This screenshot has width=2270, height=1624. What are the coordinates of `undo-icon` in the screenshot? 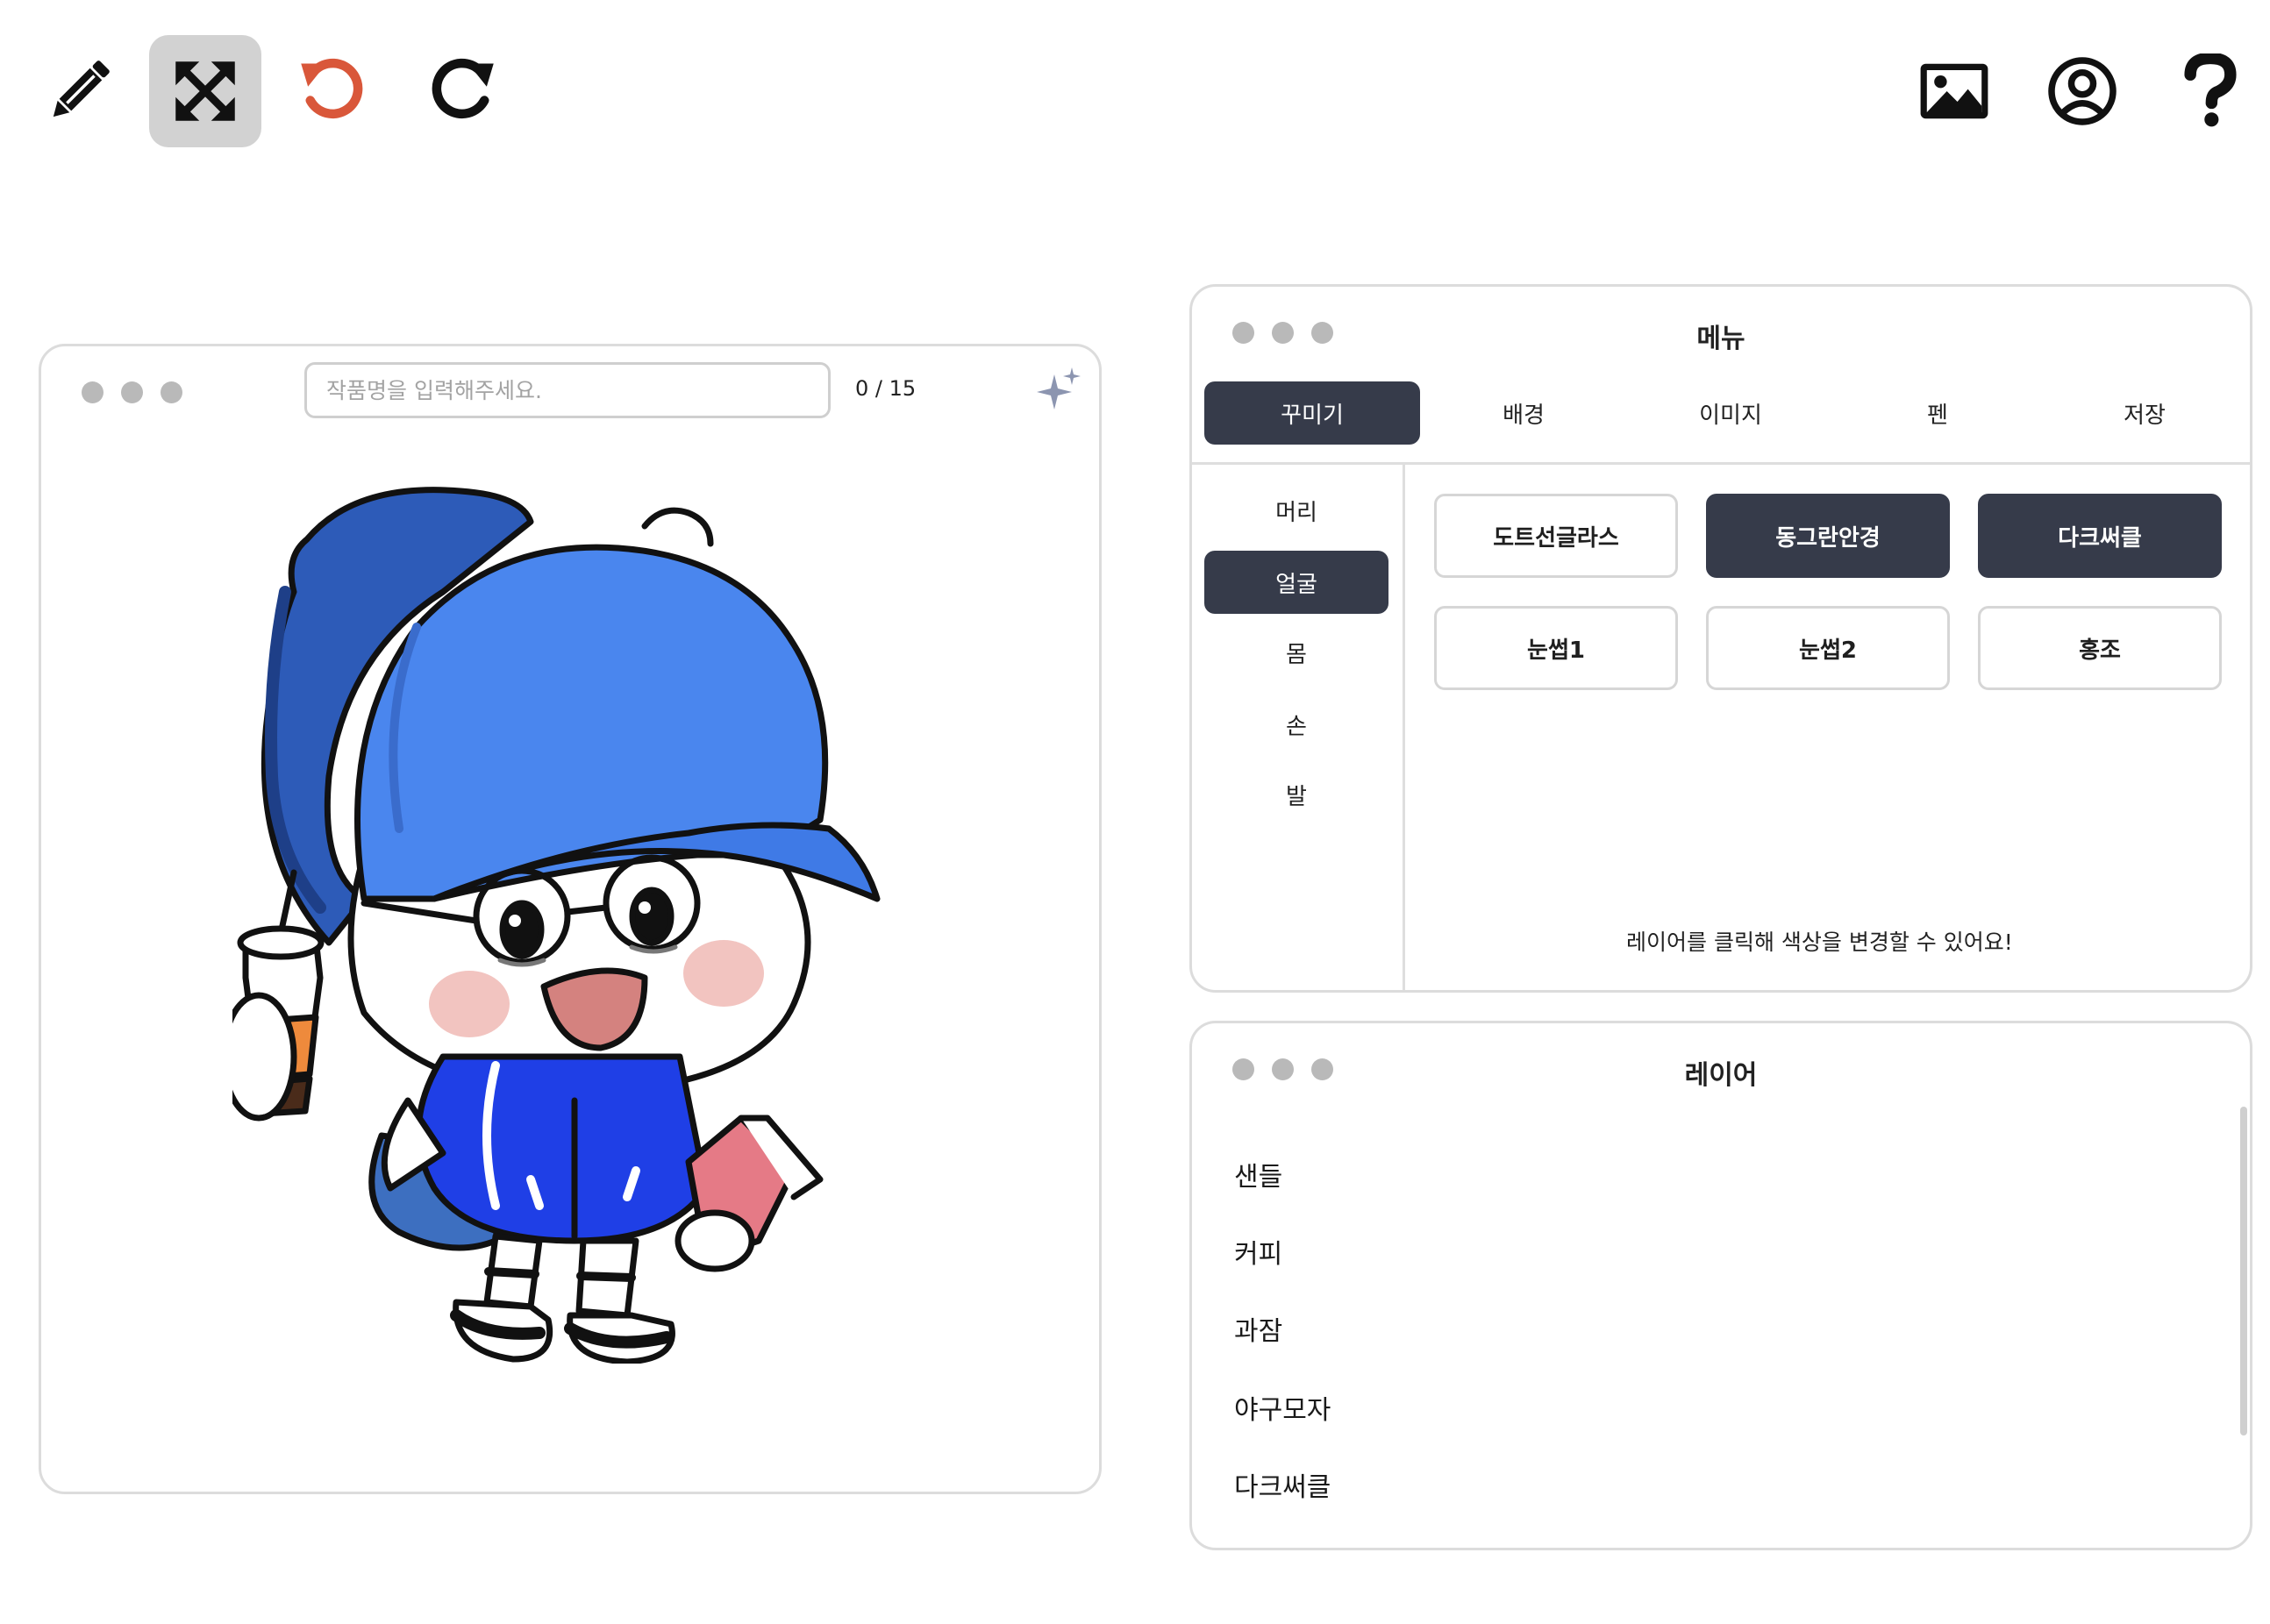 It's located at (332, 89).